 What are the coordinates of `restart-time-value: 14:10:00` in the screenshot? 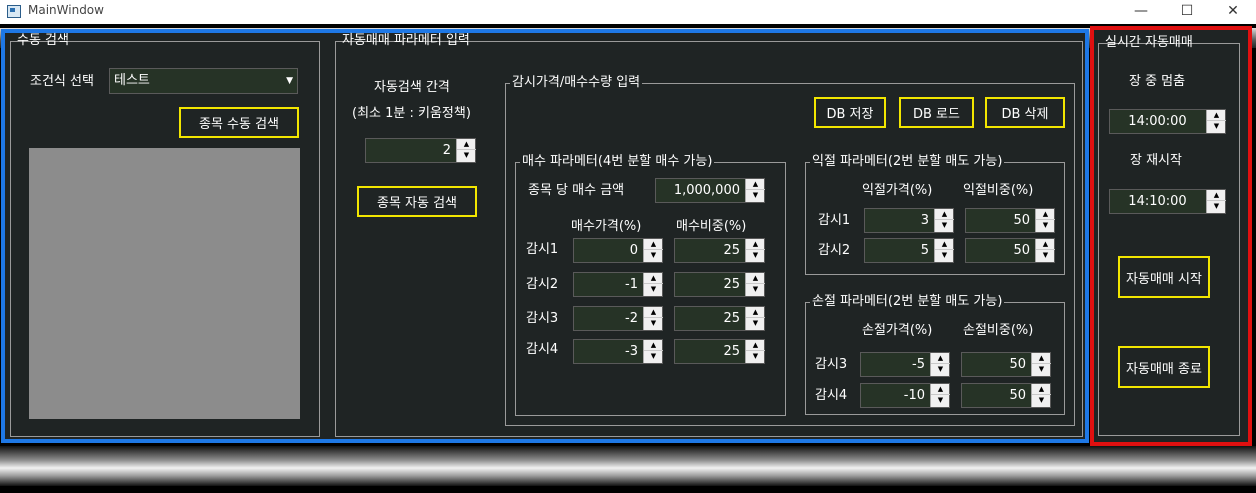 It's located at (1157, 201).